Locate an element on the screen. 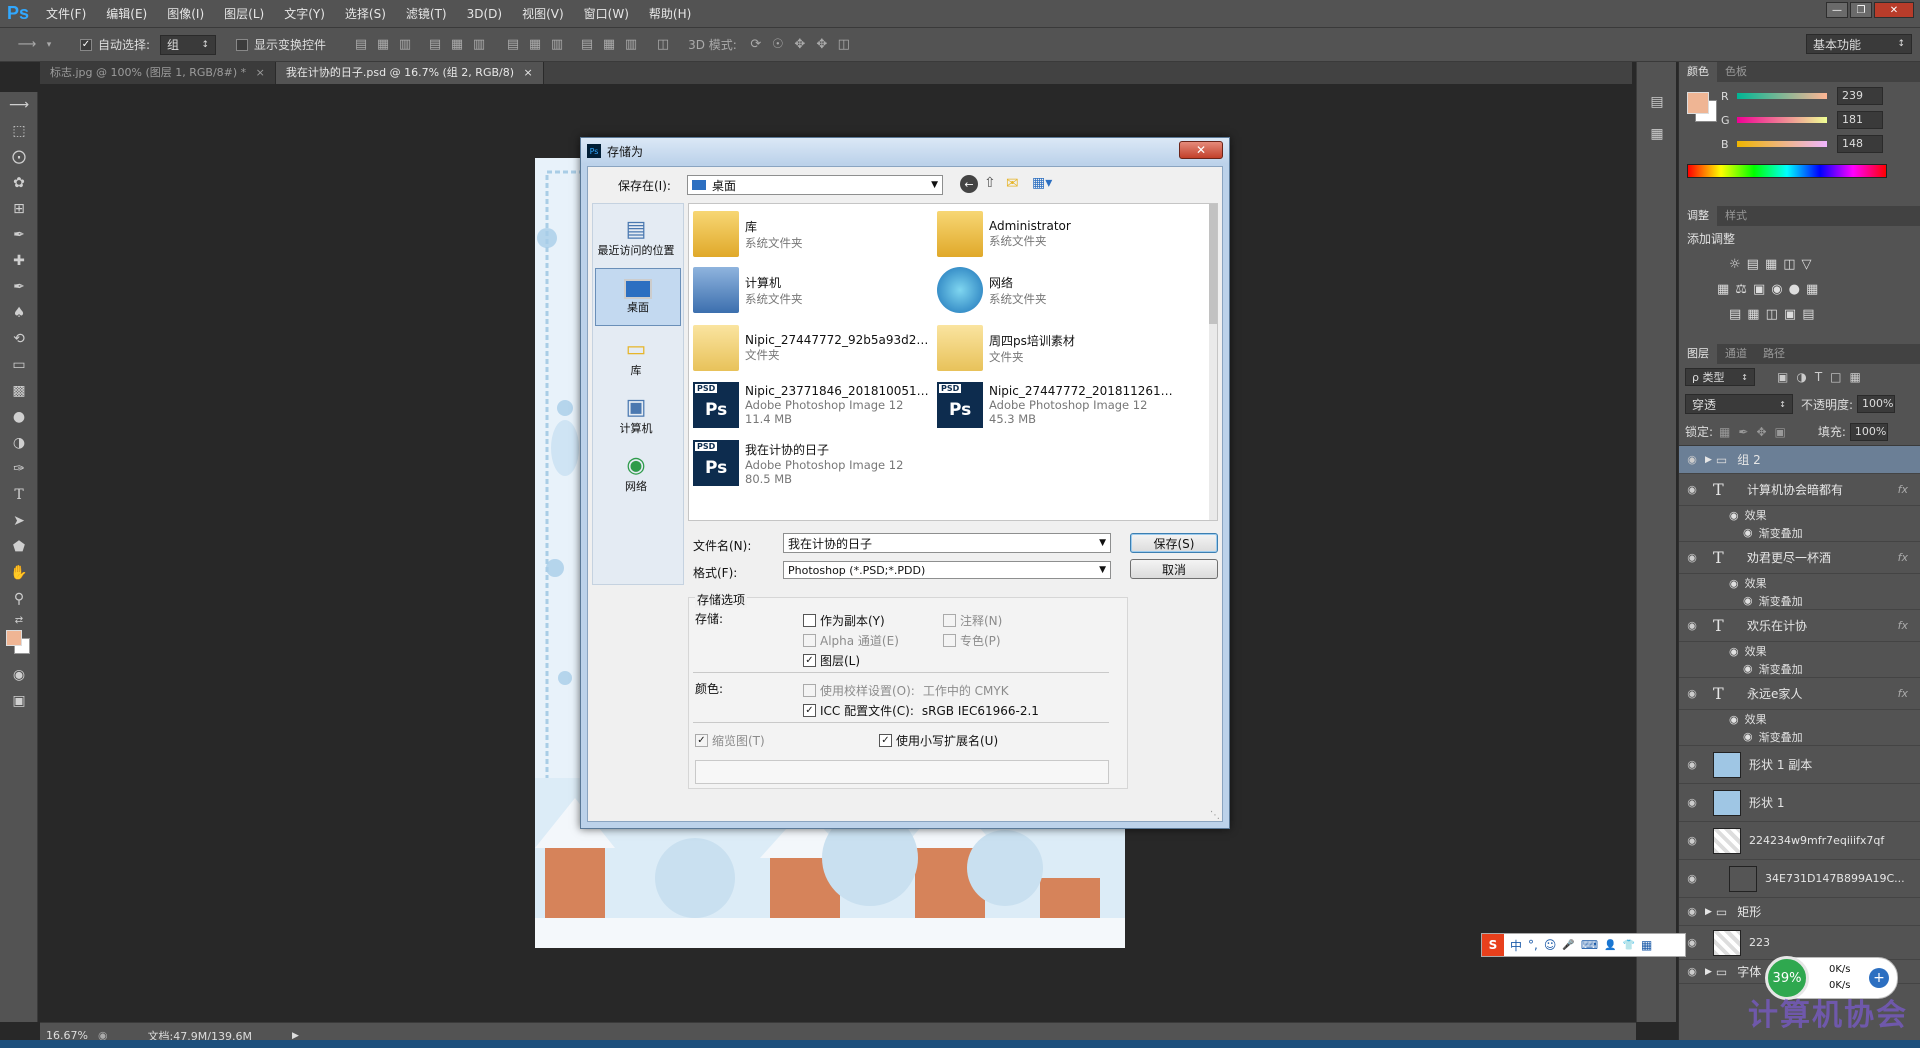 Image resolution: width=1920 pixels, height=1048 pixels. status-menu-arrow-icon: ▶ is located at coordinates (295, 1036).